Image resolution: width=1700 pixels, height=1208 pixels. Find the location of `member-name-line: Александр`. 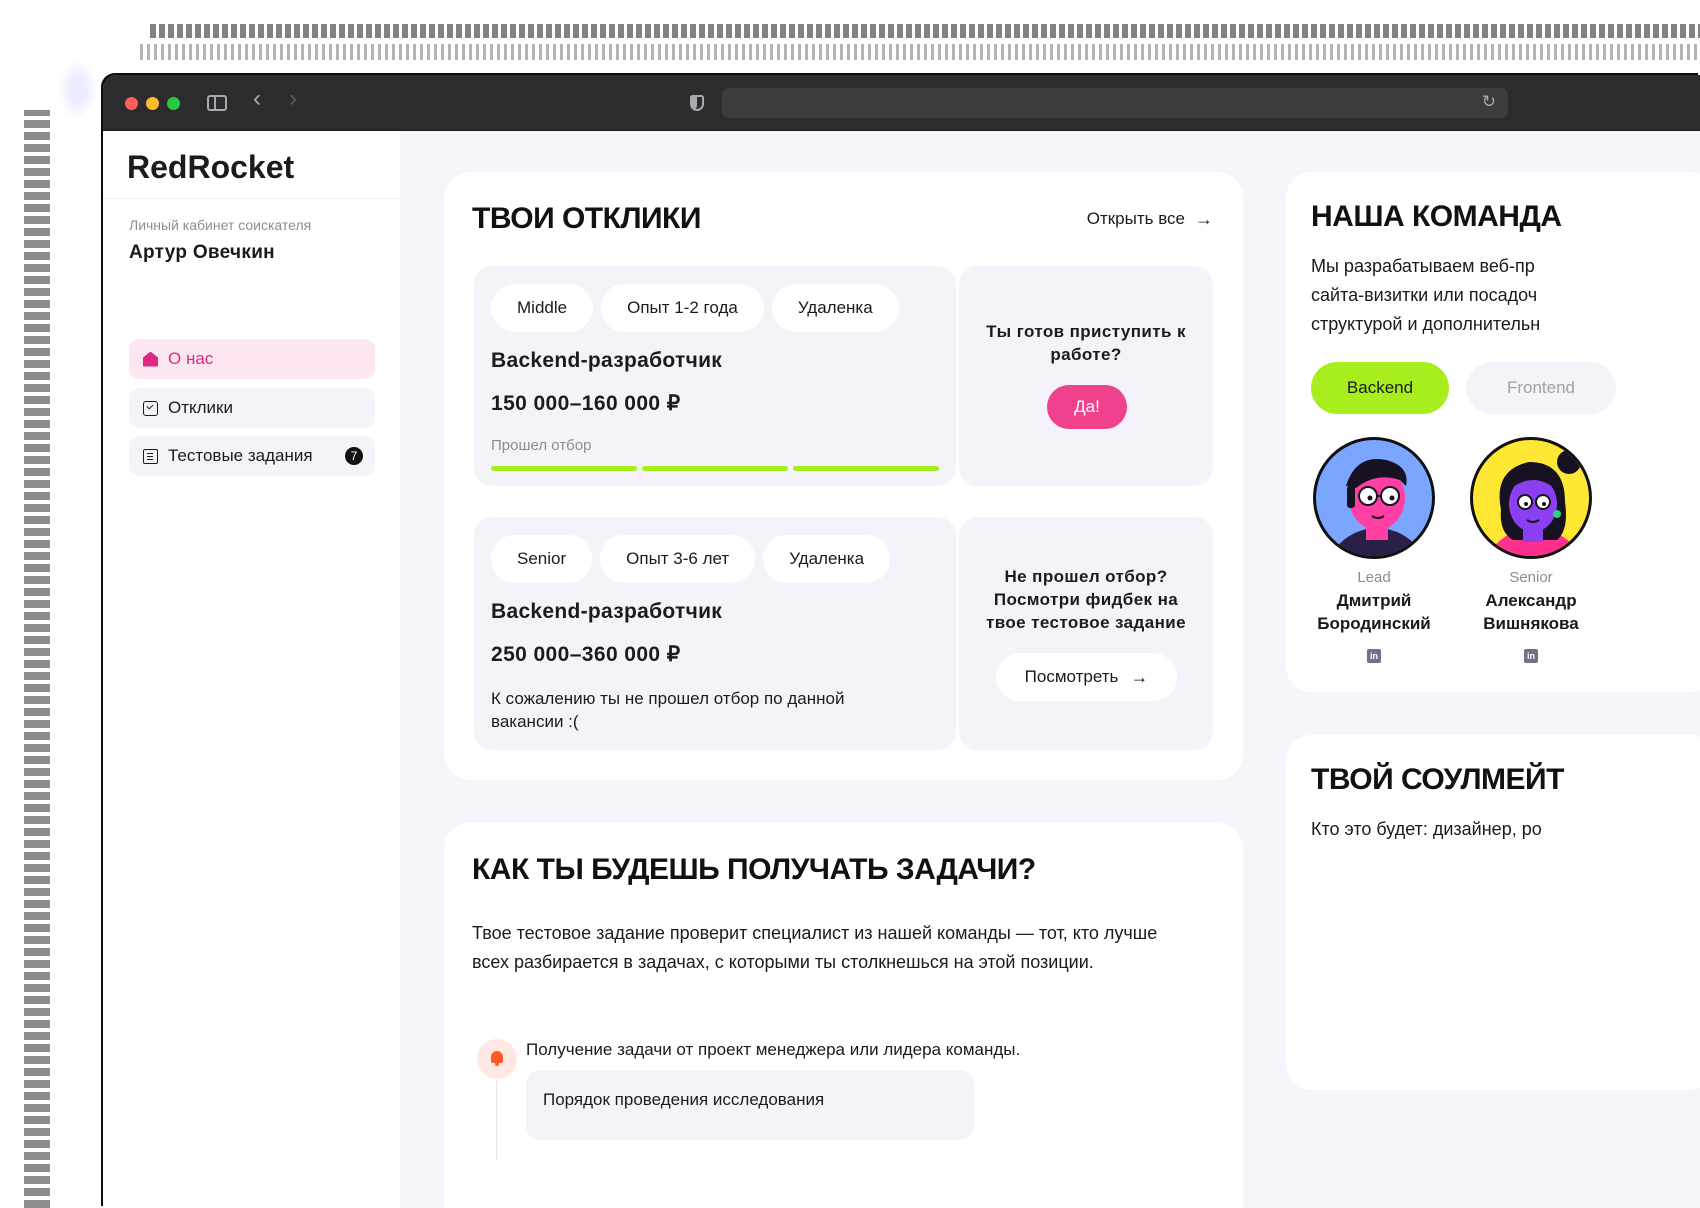

member-name-line: Александр is located at coordinates (1531, 600).